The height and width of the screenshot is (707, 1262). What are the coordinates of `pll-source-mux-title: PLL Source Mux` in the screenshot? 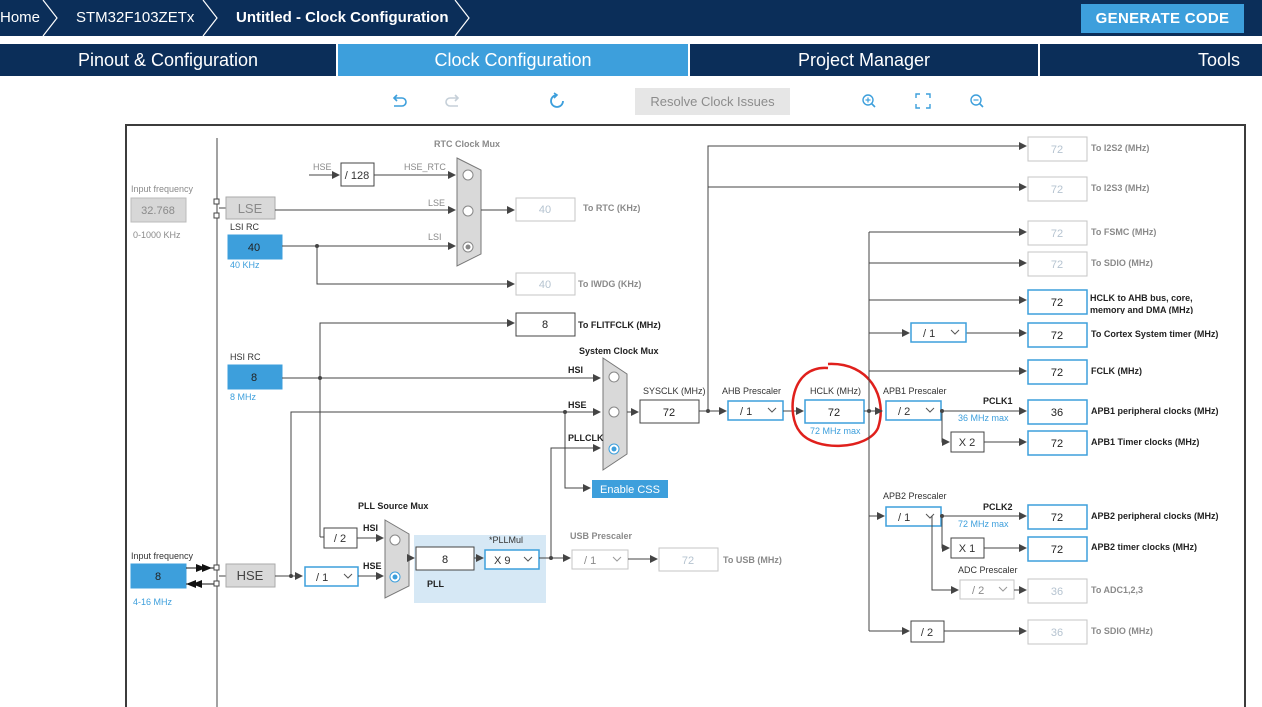 It's located at (393, 506).